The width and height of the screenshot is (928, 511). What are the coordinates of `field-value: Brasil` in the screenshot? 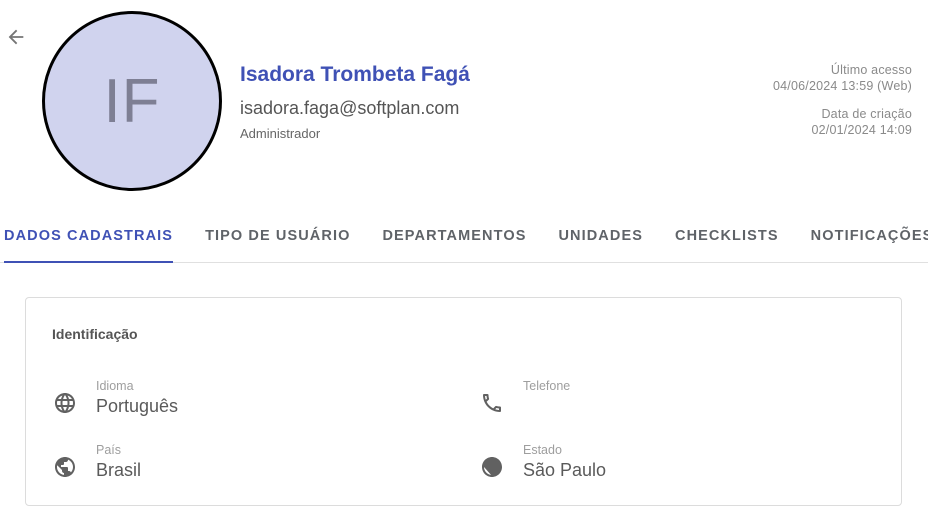 It's located at (119, 470).